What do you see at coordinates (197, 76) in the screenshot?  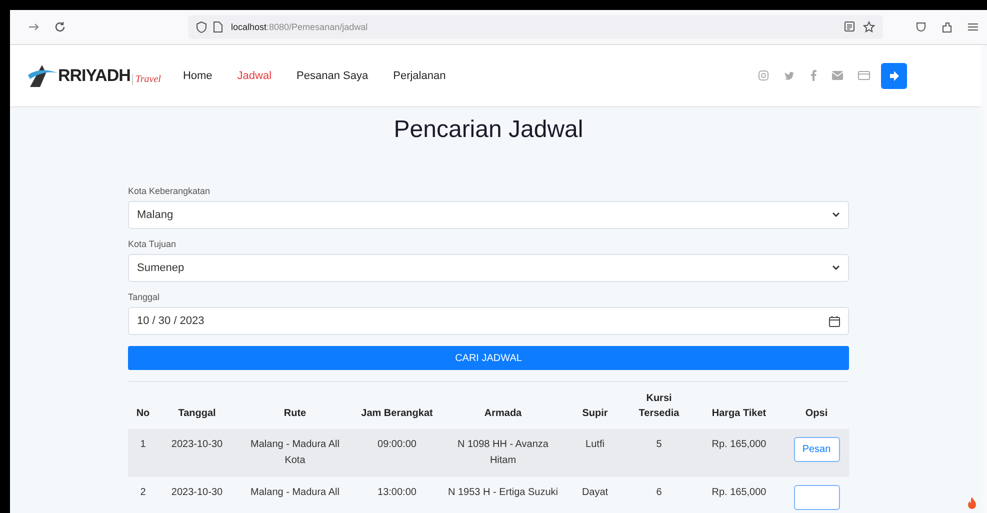 I see `nav-link: Home` at bounding box center [197, 76].